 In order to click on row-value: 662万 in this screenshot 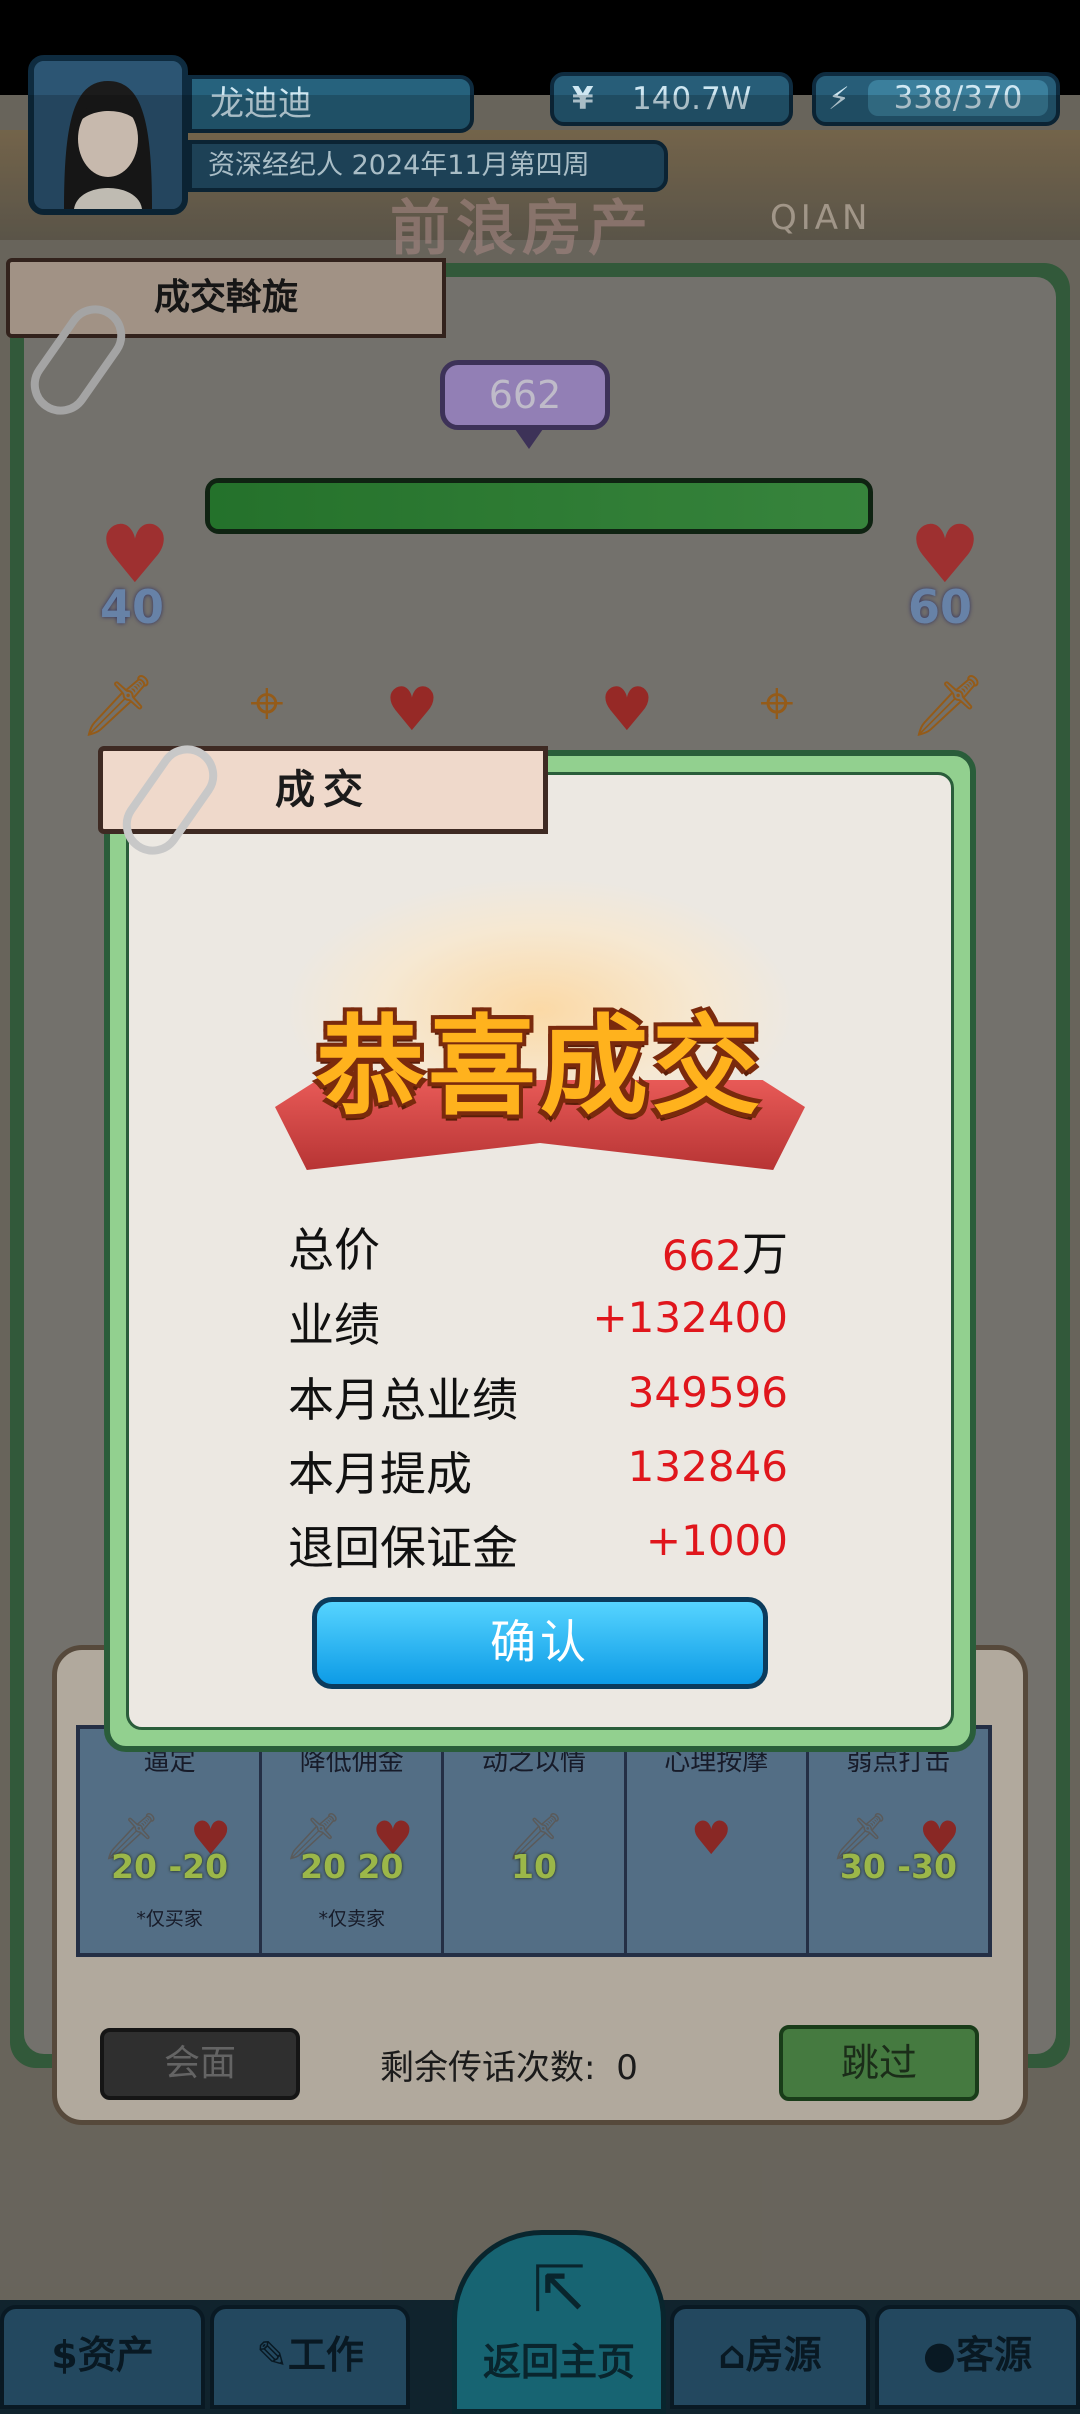, I will do `click(725, 1251)`.